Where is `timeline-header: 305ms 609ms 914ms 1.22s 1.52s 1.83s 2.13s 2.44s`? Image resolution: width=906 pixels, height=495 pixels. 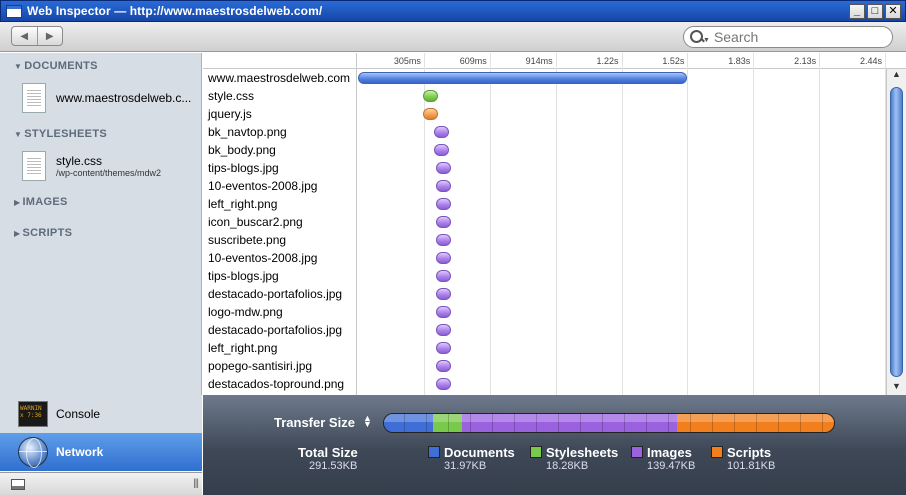 timeline-header: 305ms 609ms 914ms 1.22s 1.52s 1.83s 2.13s 2.44s is located at coordinates (554, 61).